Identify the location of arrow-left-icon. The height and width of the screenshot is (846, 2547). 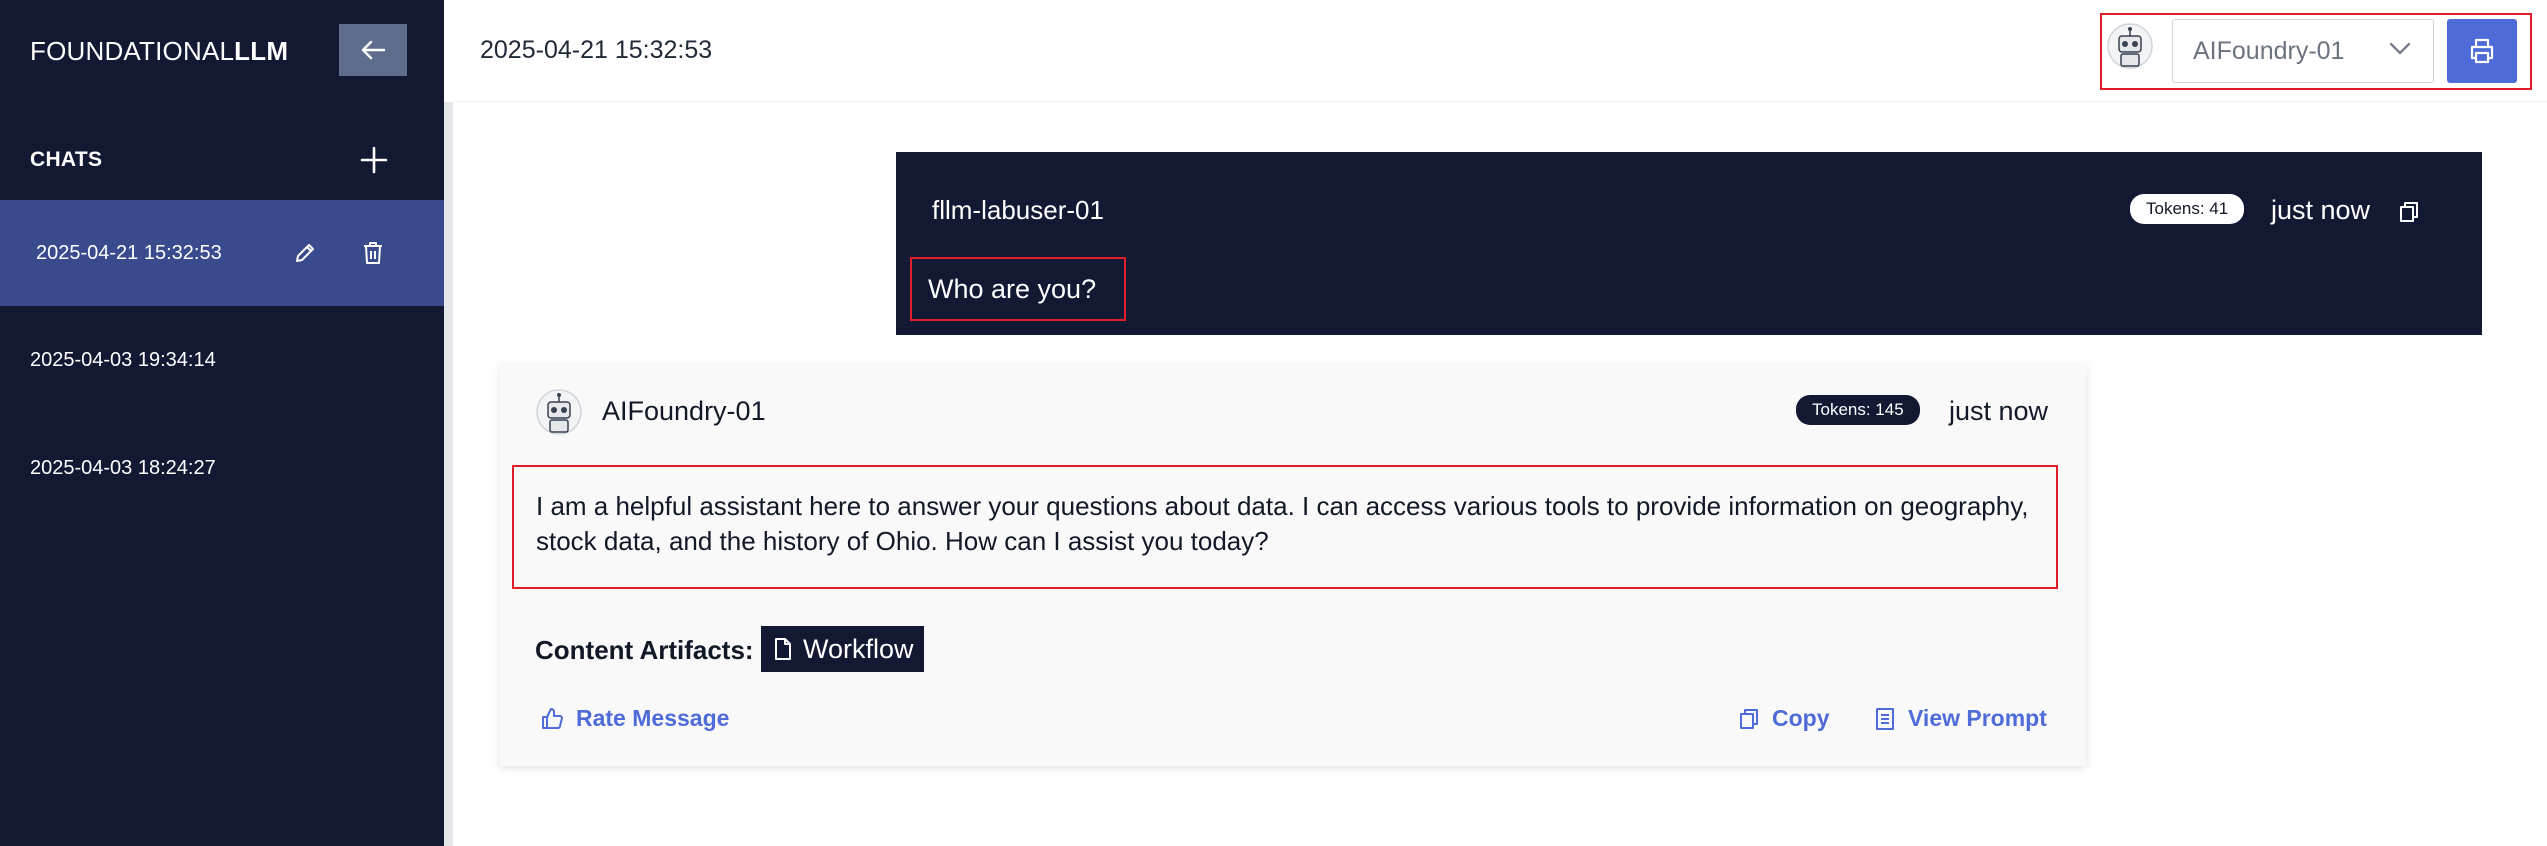
(373, 50).